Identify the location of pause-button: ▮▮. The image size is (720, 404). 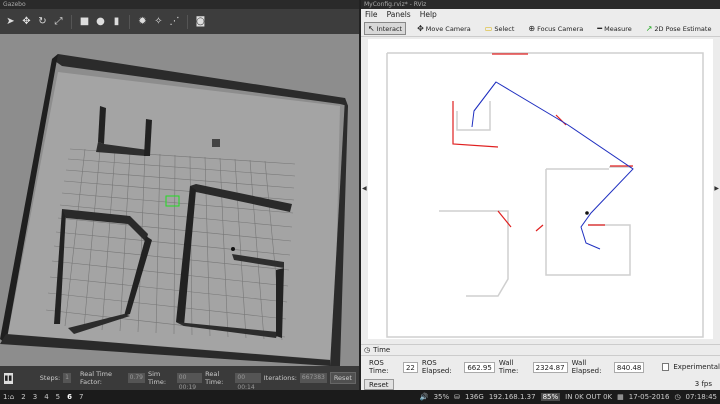
(8, 378).